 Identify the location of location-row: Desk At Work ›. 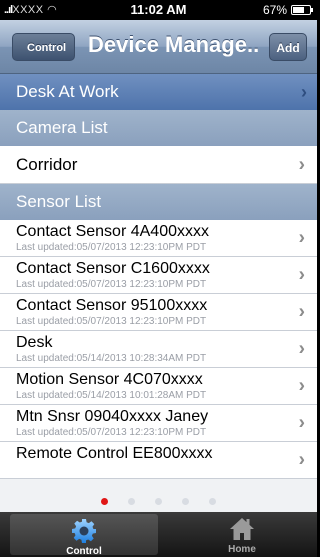
(158, 92).